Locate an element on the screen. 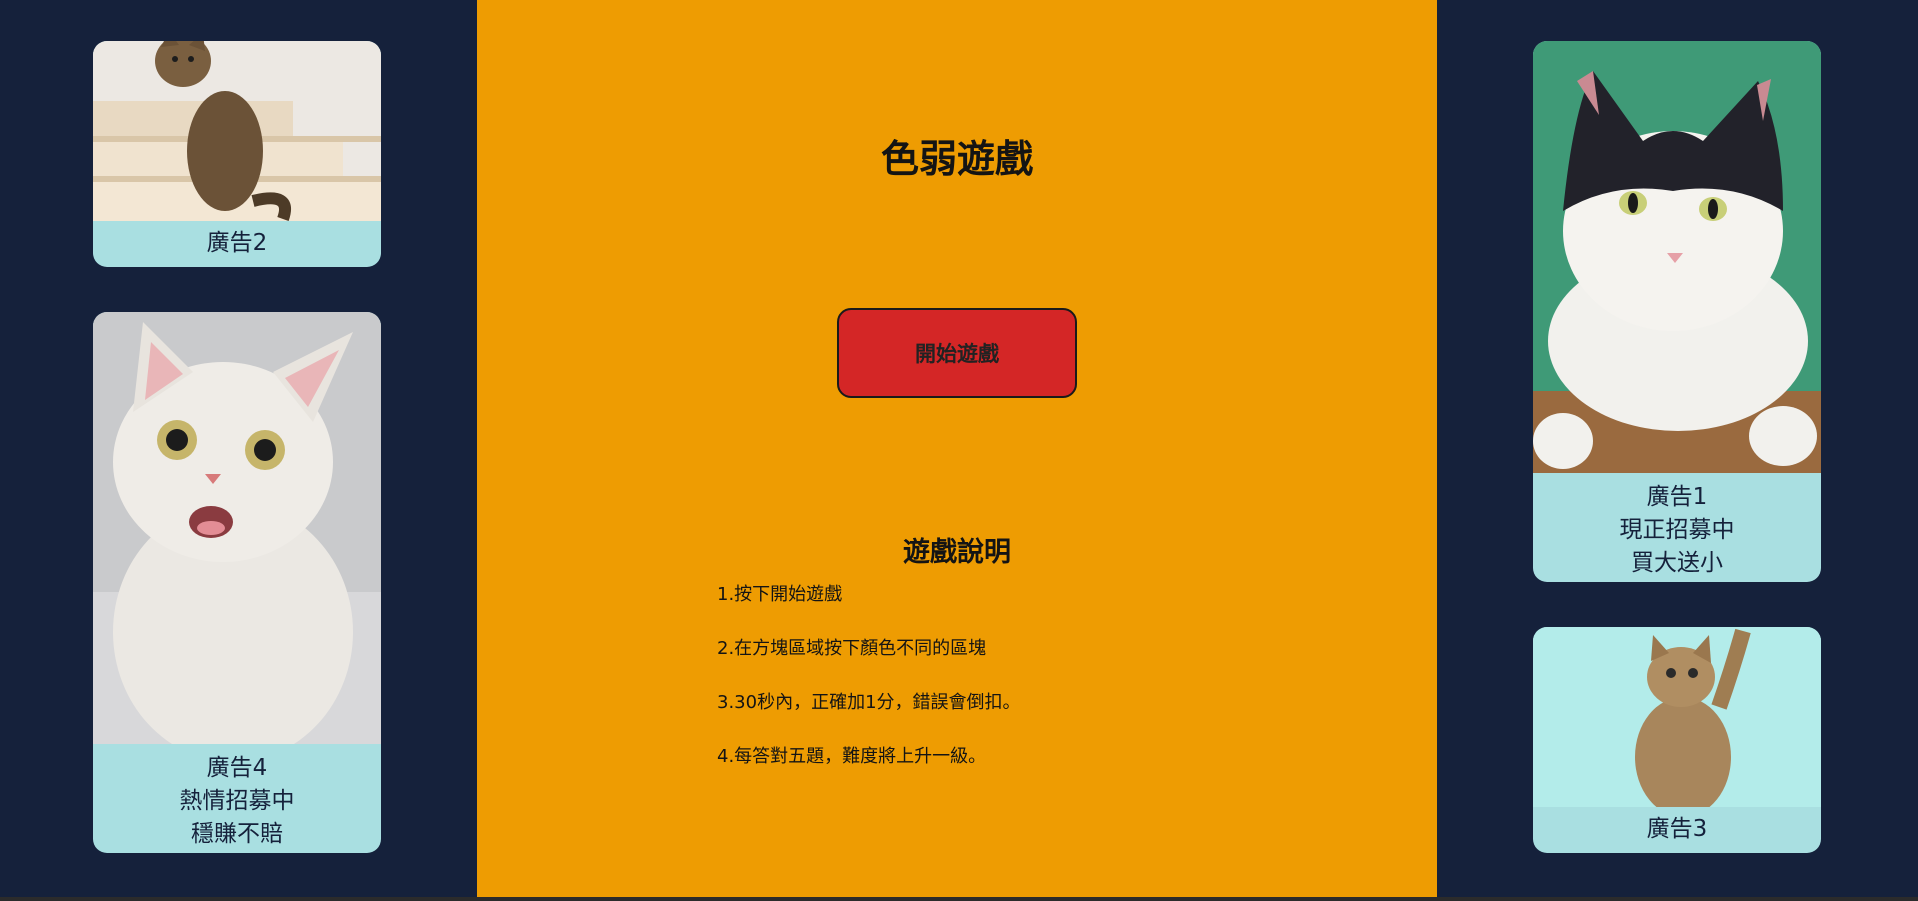 Image resolution: width=1918 pixels, height=901 pixels. ad-2-cat-image is located at coordinates (237, 131).